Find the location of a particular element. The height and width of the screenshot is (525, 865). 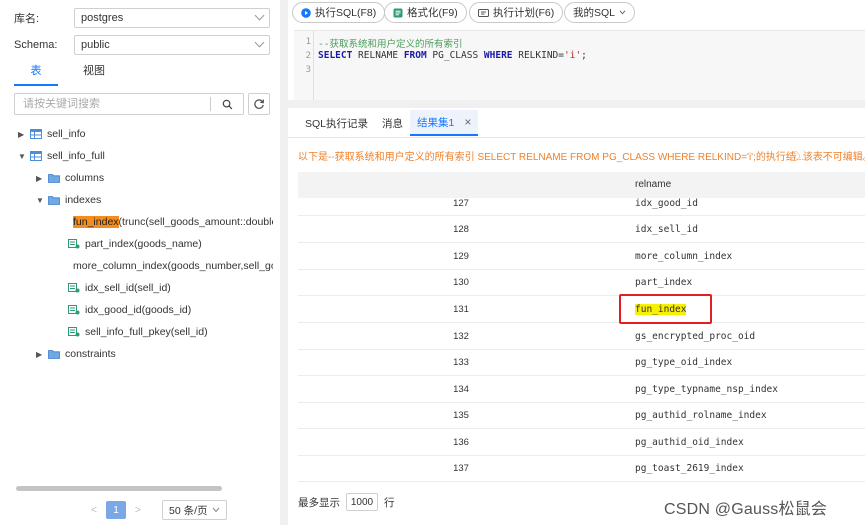

search-button is located at coordinates (227, 104).